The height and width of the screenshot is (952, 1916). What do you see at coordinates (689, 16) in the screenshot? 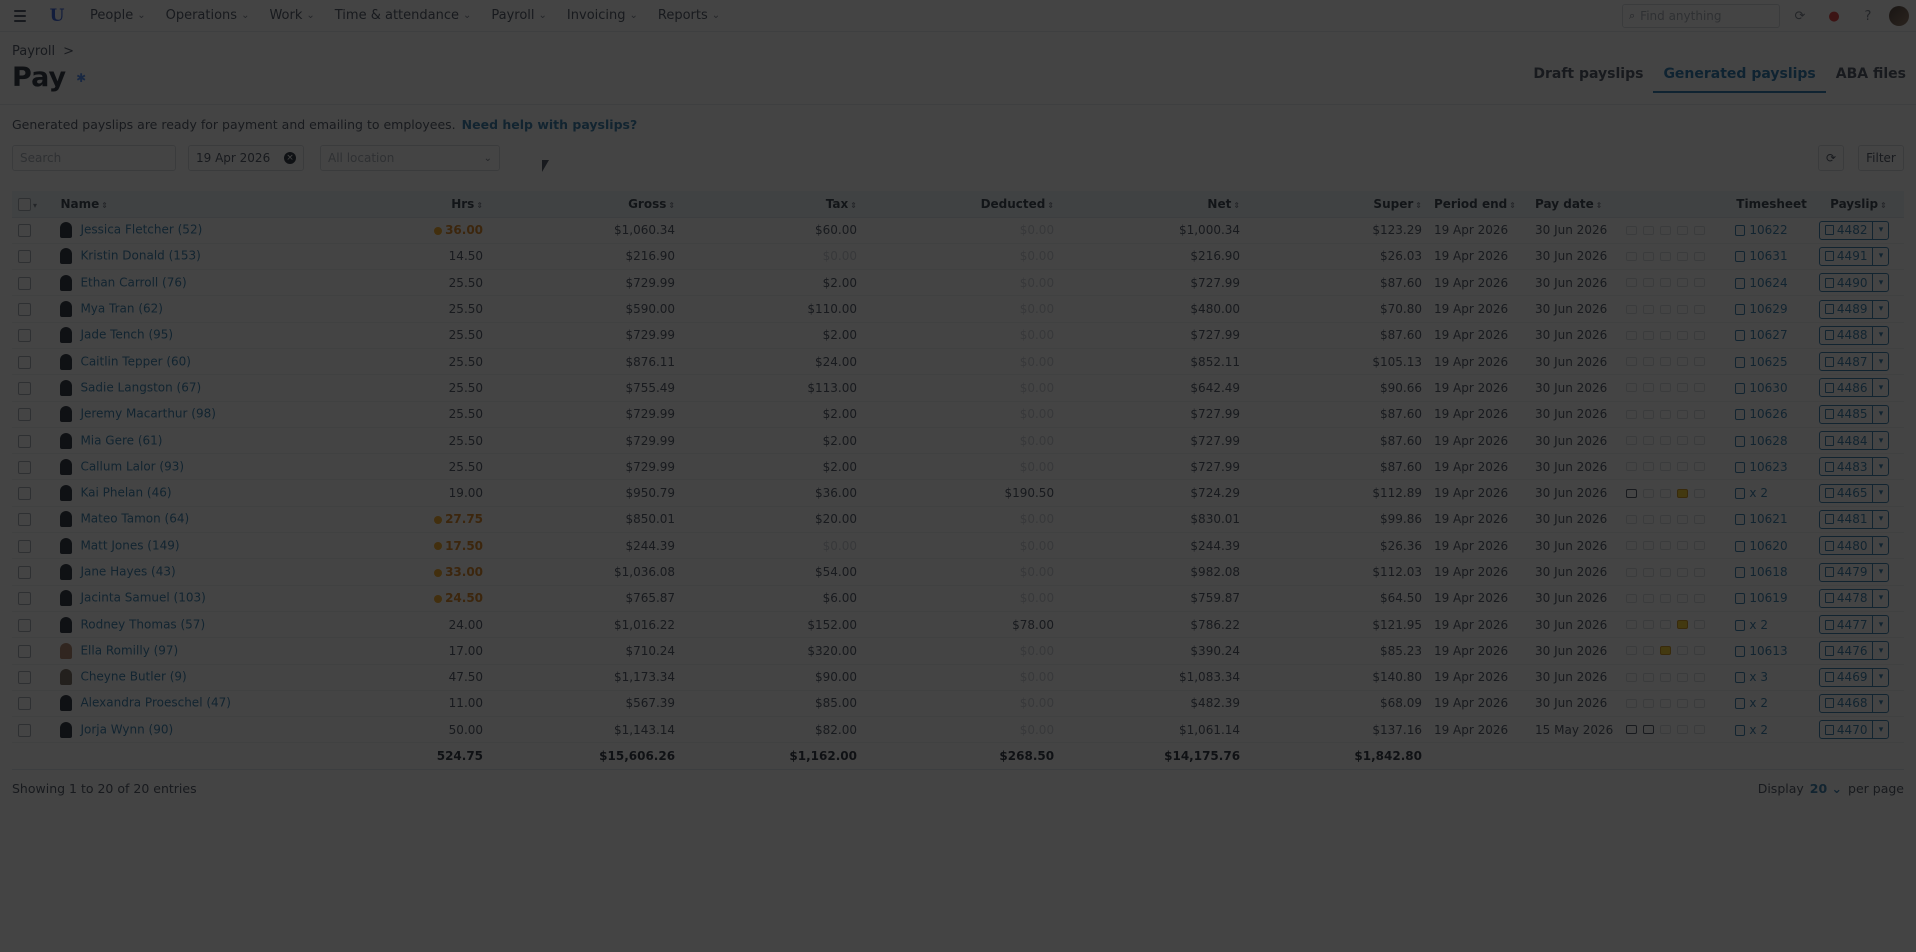
I see `nav-reports: Reports ⌄` at bounding box center [689, 16].